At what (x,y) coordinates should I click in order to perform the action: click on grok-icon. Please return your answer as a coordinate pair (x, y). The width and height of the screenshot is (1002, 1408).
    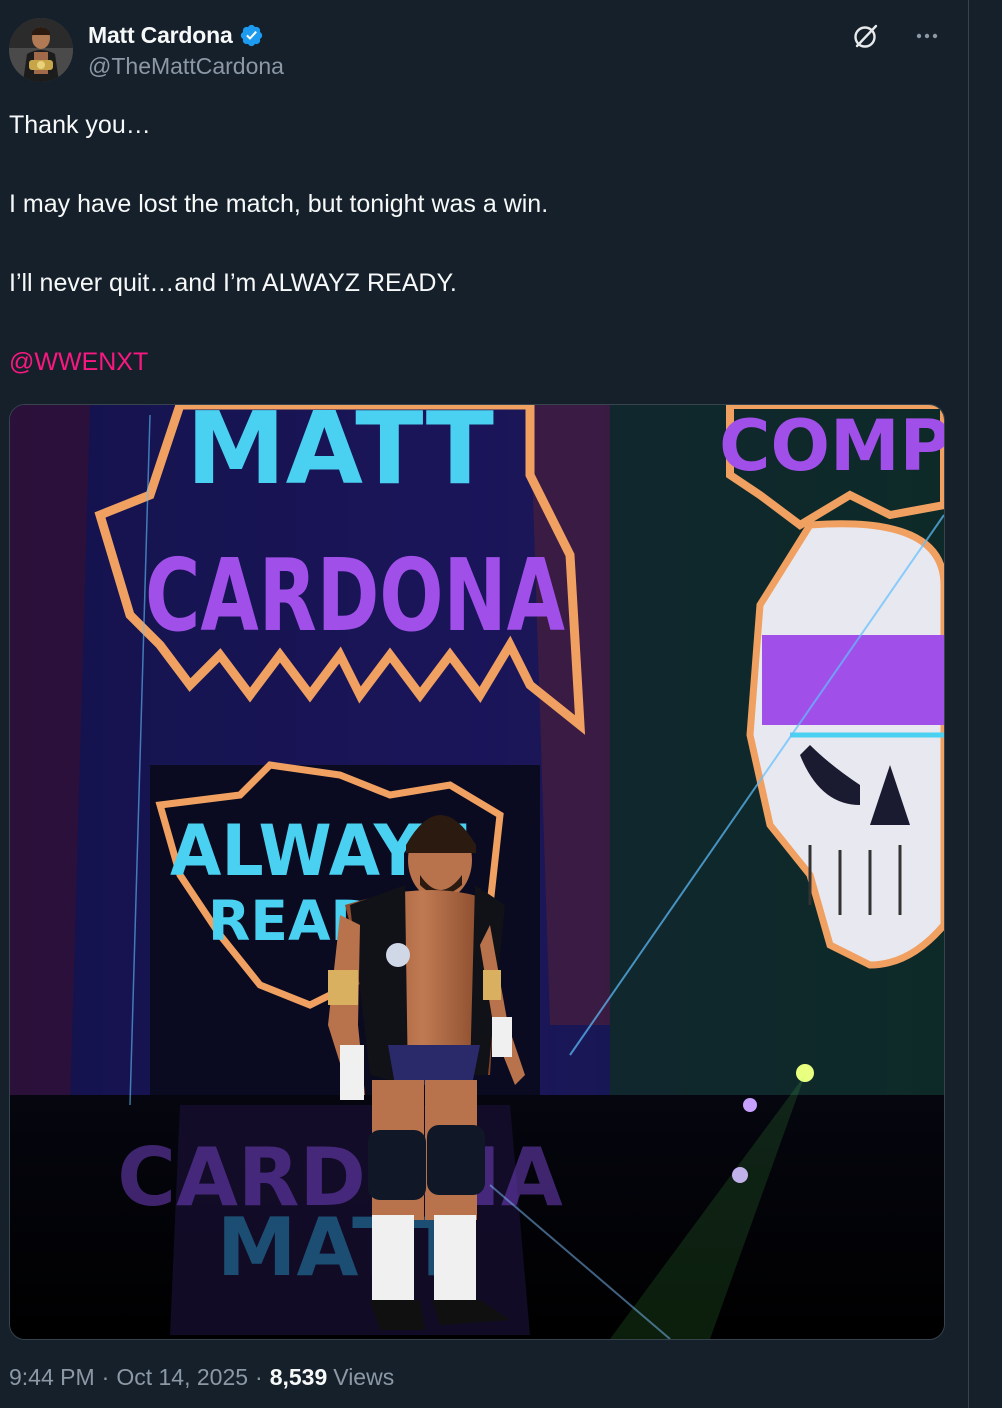
    Looking at the image, I should click on (866, 36).